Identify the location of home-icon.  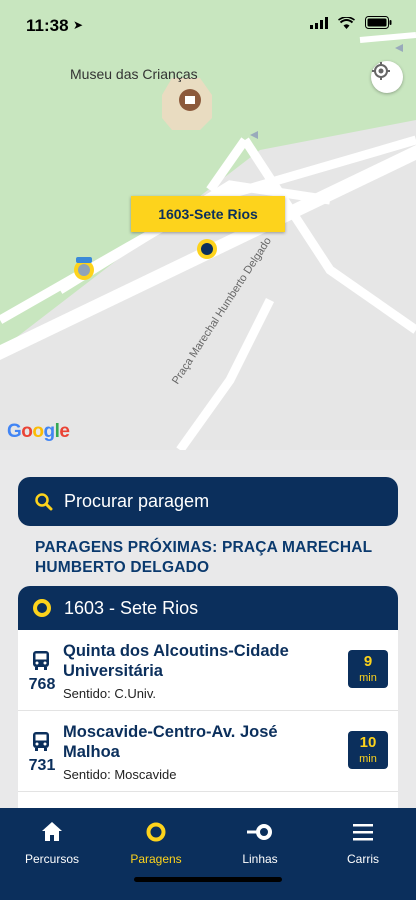
(52, 831).